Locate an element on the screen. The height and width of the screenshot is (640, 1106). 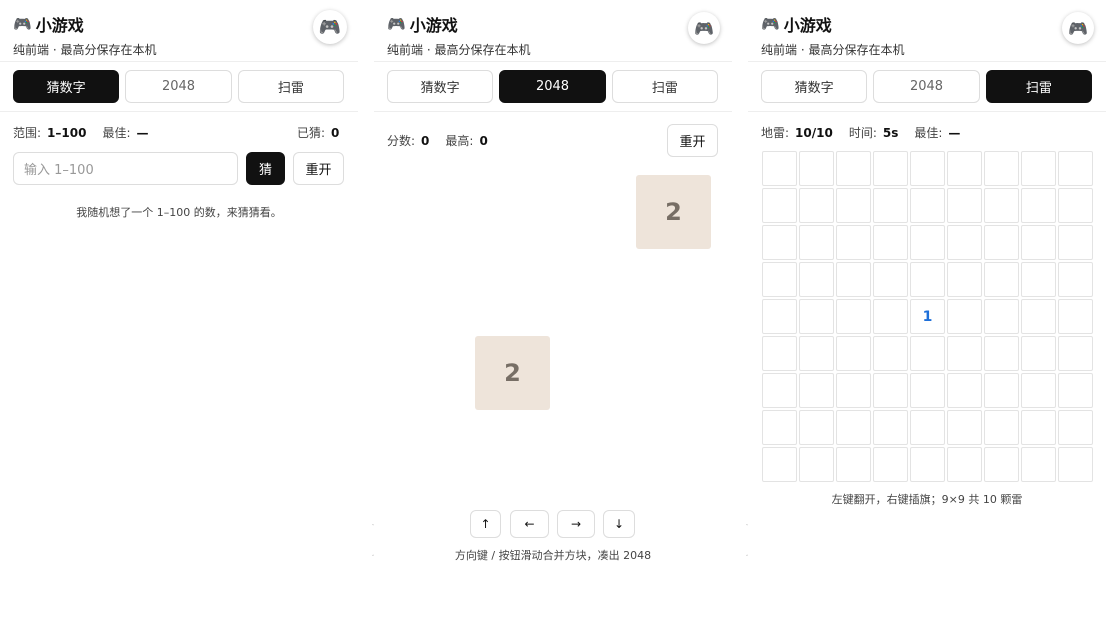
guess-input: 输入 1–100 is located at coordinates (125, 168).